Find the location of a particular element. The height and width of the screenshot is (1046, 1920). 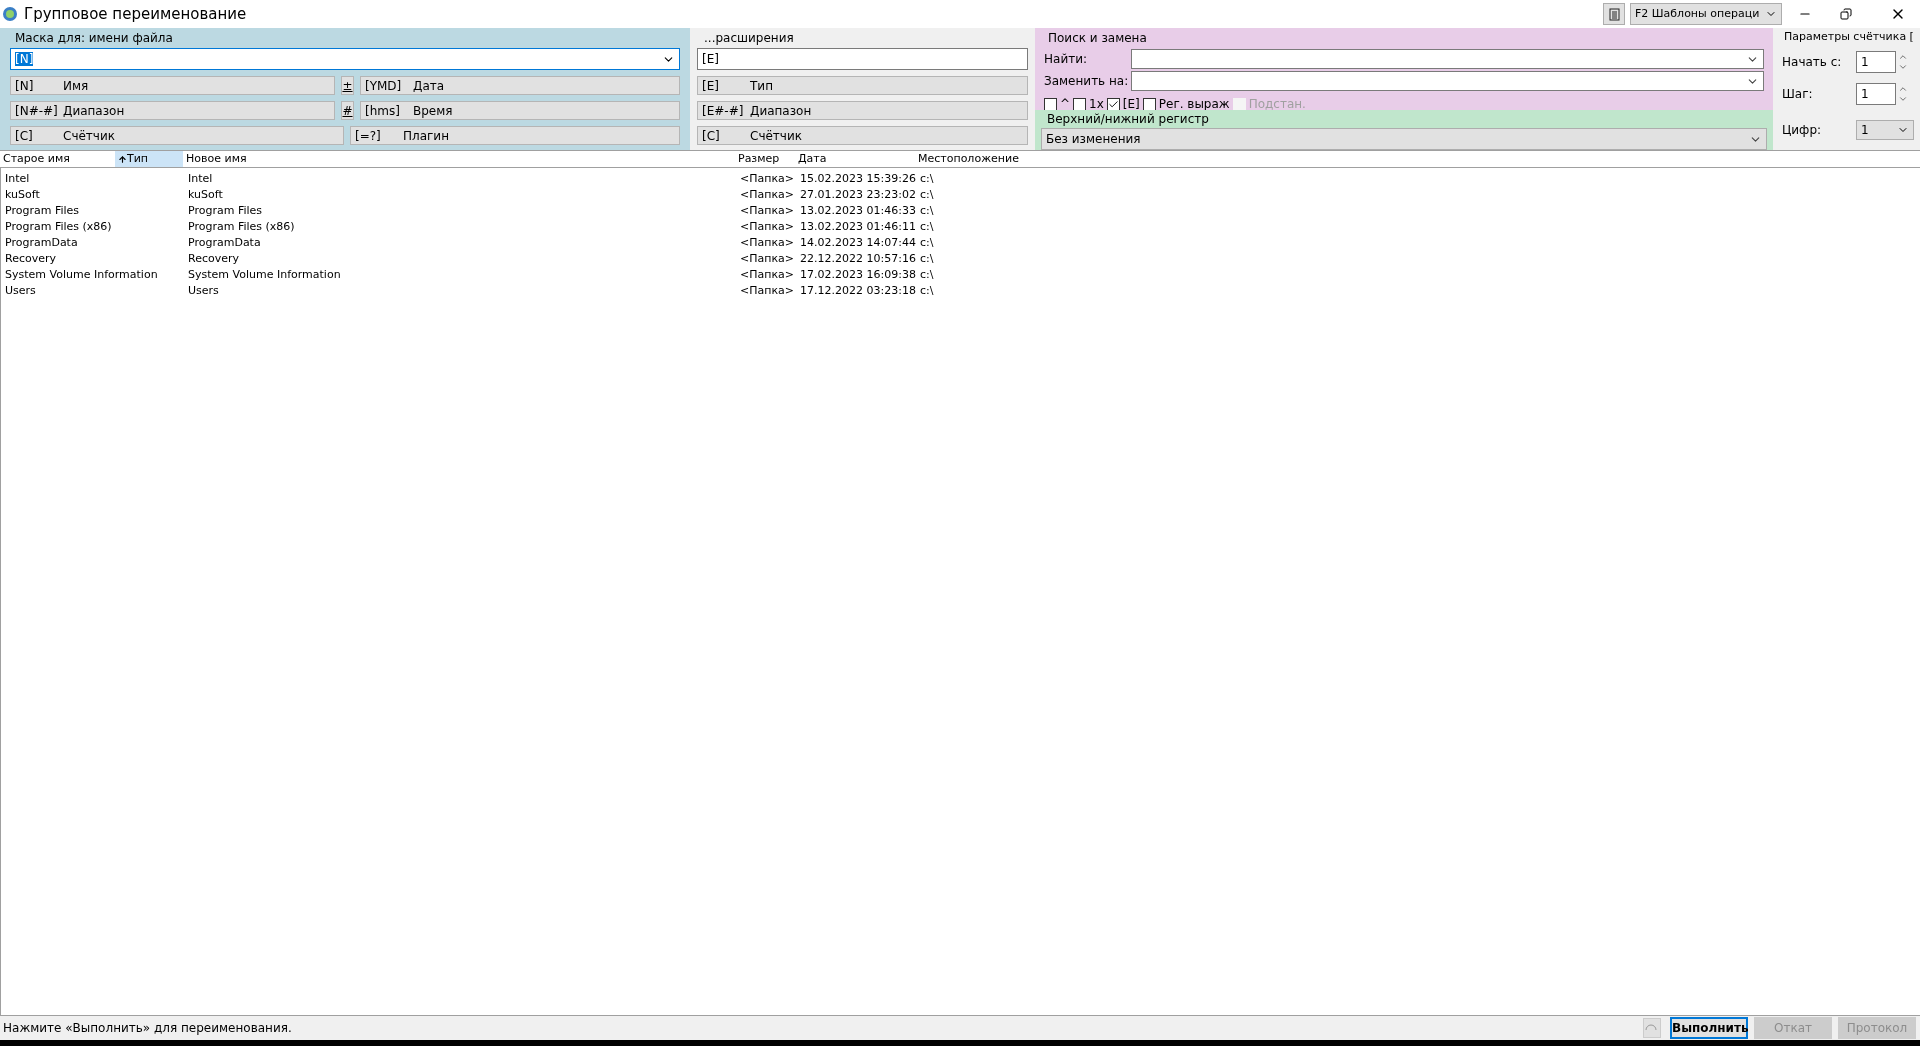

mask-field: [N] is located at coordinates (345, 59).